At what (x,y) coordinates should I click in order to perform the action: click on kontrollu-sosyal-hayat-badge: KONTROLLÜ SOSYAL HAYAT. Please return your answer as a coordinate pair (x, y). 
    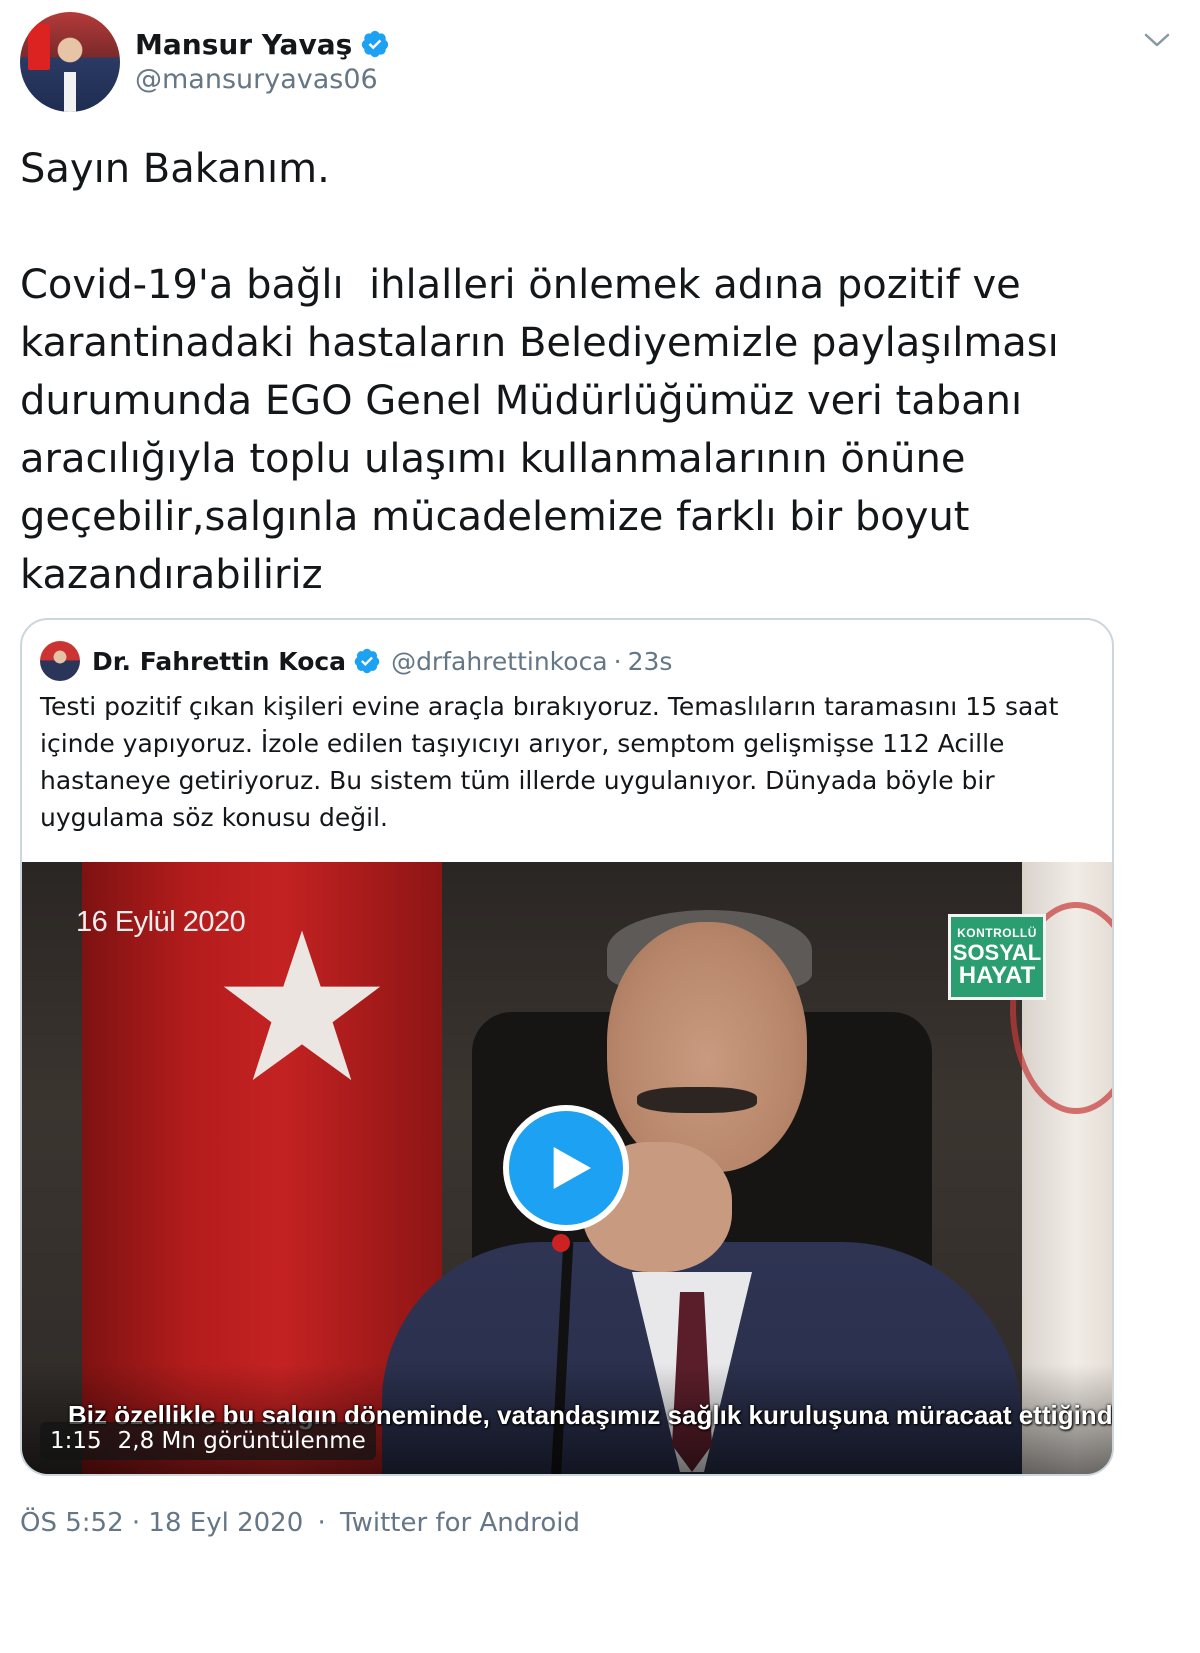
    Looking at the image, I should click on (997, 957).